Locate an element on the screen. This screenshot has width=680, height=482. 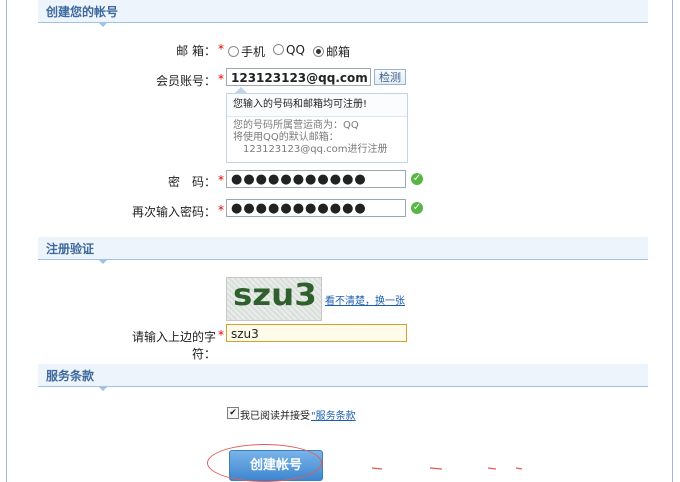
account-label-text: 会员账号： is located at coordinates (185, 81).